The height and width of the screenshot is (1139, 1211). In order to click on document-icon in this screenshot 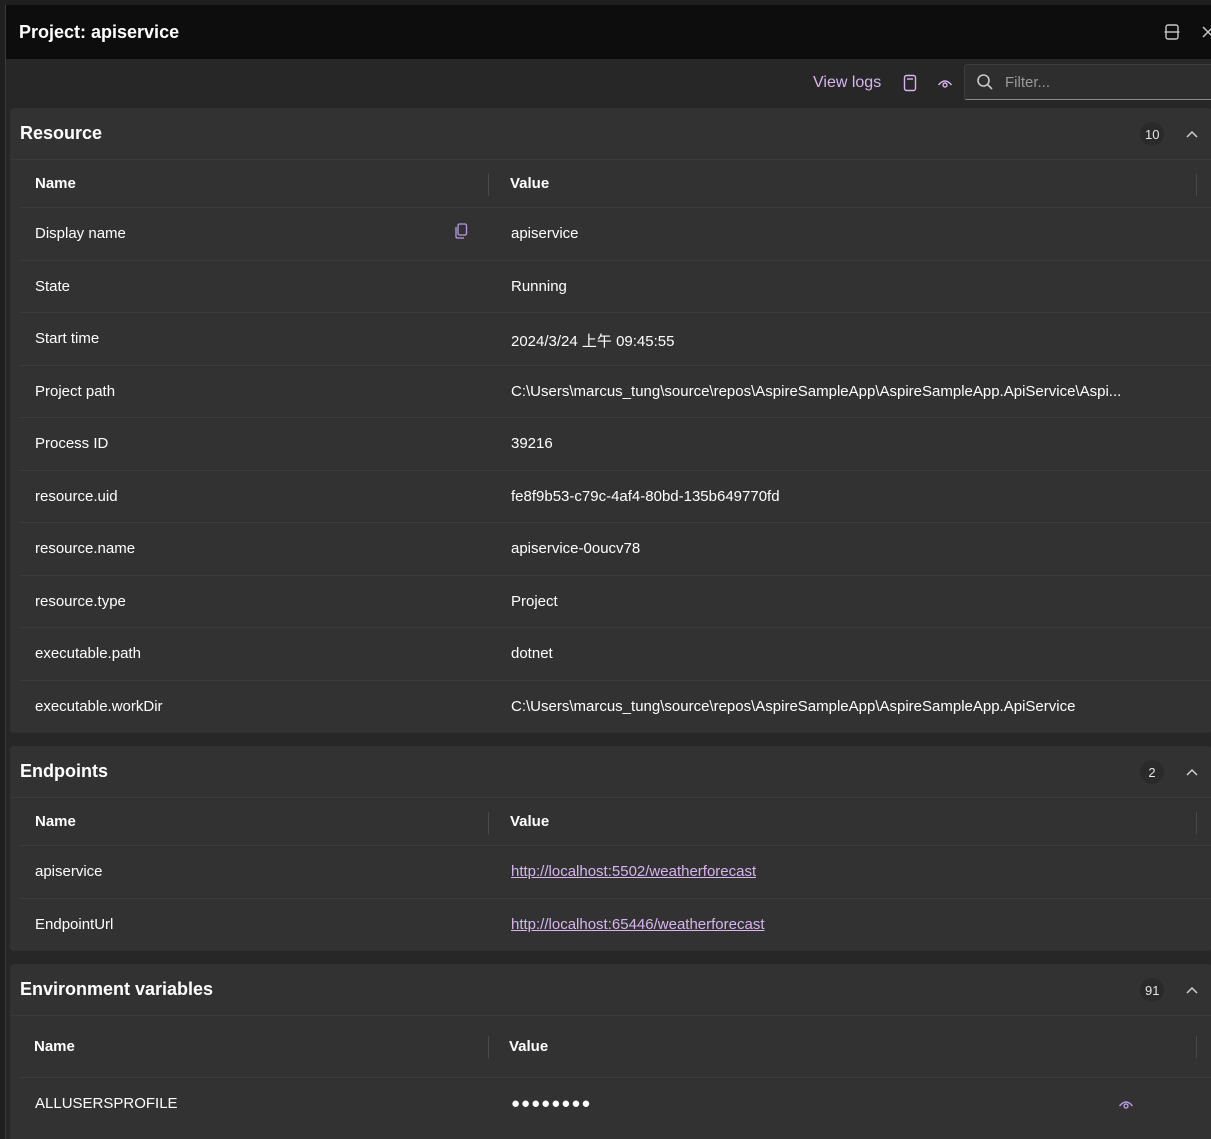, I will do `click(910, 83)`.